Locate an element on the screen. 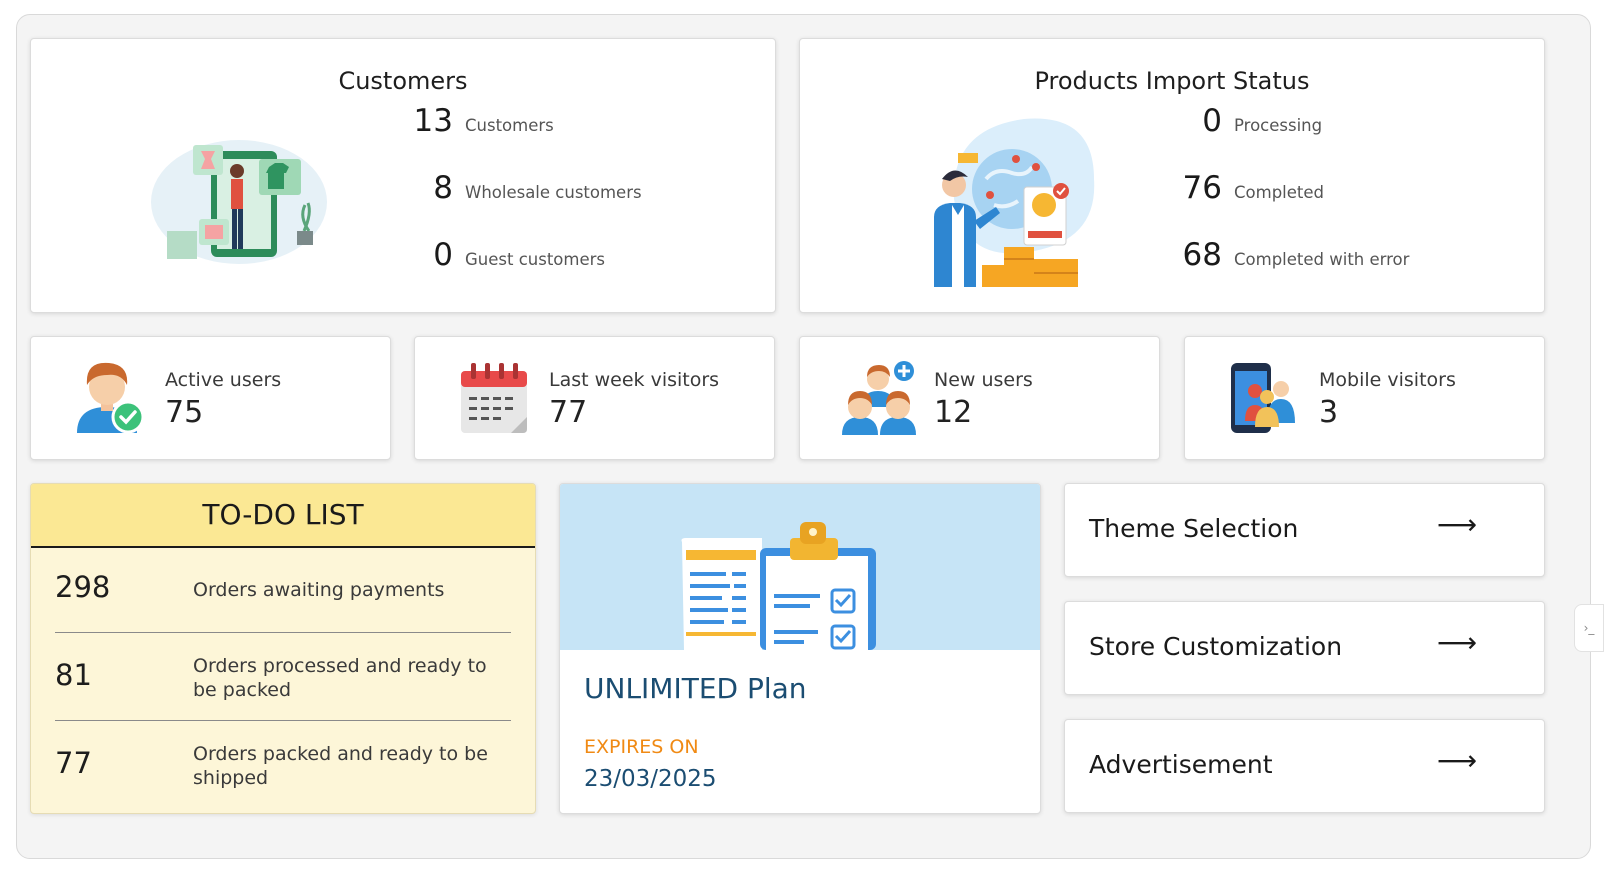  stat-value: 8 is located at coordinates (443, 188).